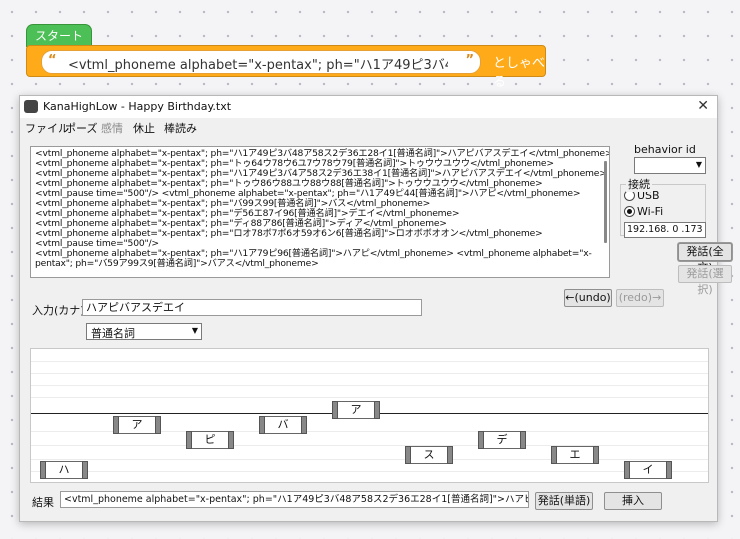 The width and height of the screenshot is (740, 539). Describe the element at coordinates (639, 184) in the screenshot. I see `connection-label: 接続` at that location.